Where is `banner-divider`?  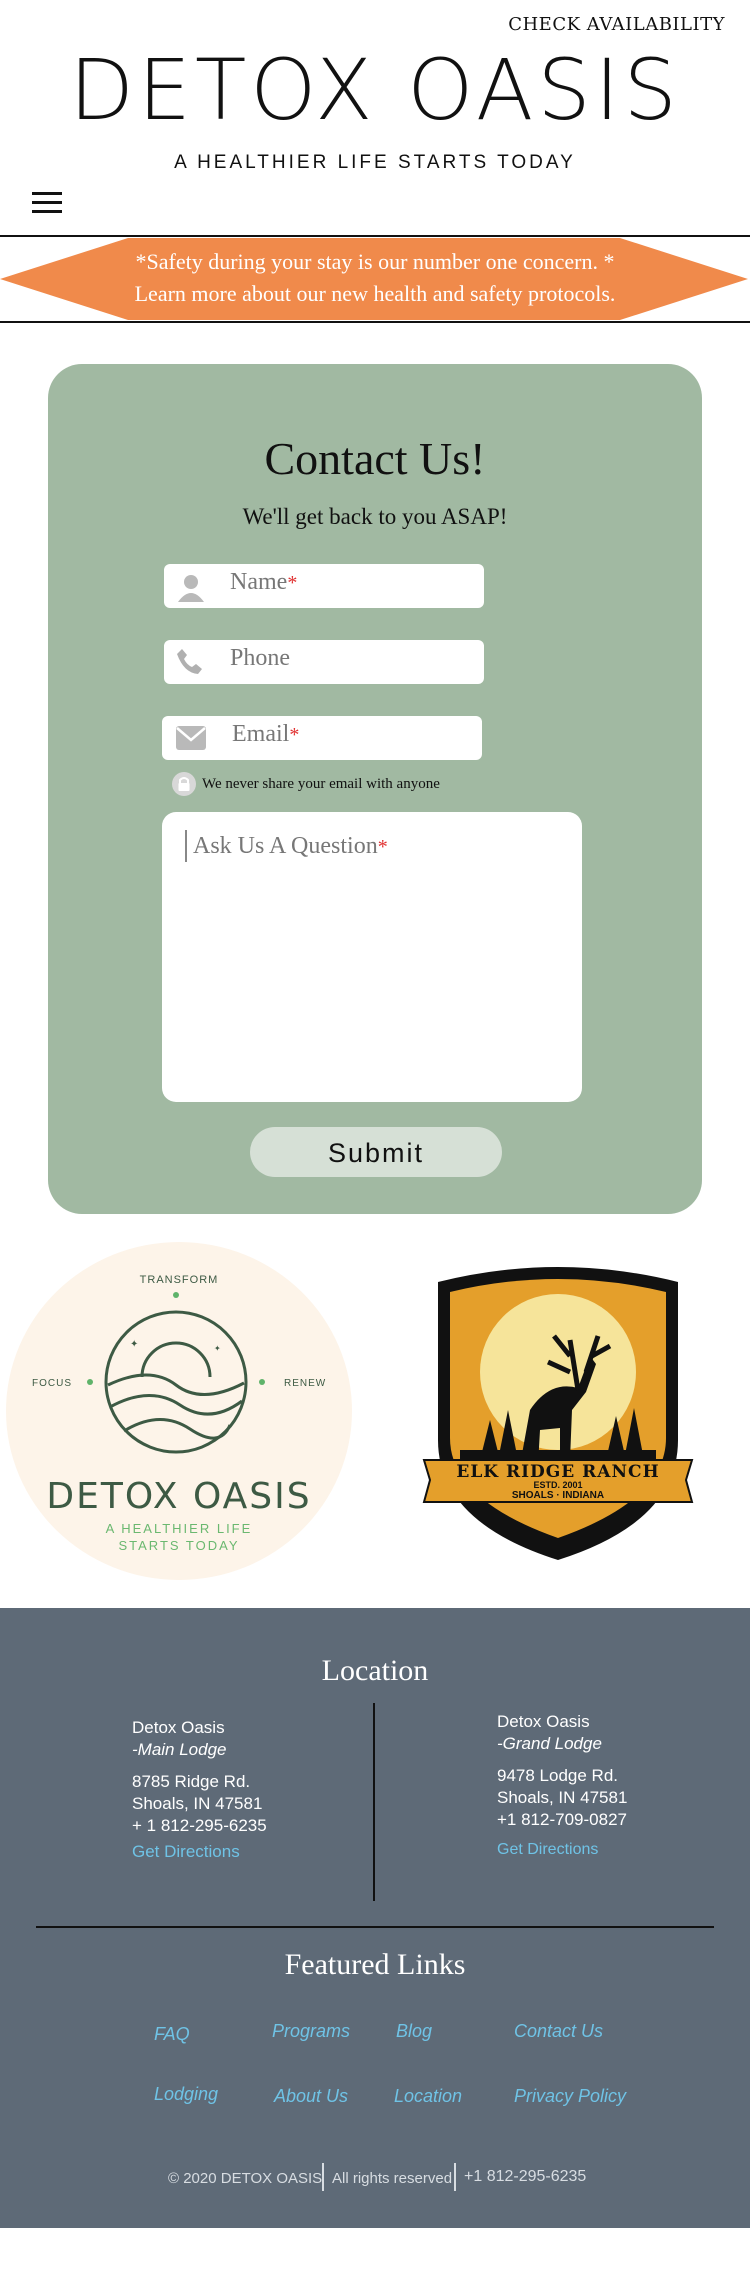
banner-divider is located at coordinates (375, 322).